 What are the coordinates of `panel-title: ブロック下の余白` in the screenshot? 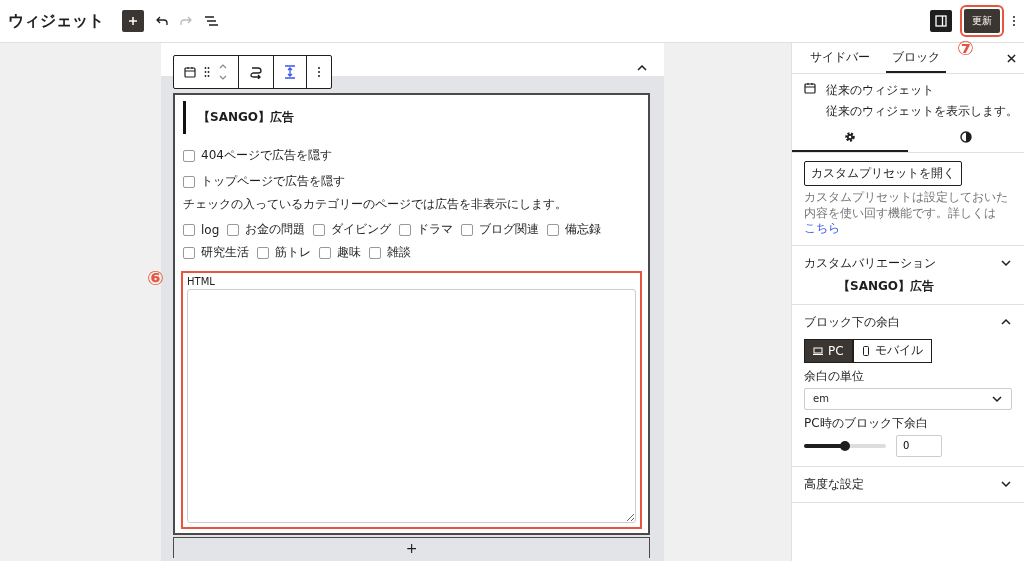 It's located at (852, 322).